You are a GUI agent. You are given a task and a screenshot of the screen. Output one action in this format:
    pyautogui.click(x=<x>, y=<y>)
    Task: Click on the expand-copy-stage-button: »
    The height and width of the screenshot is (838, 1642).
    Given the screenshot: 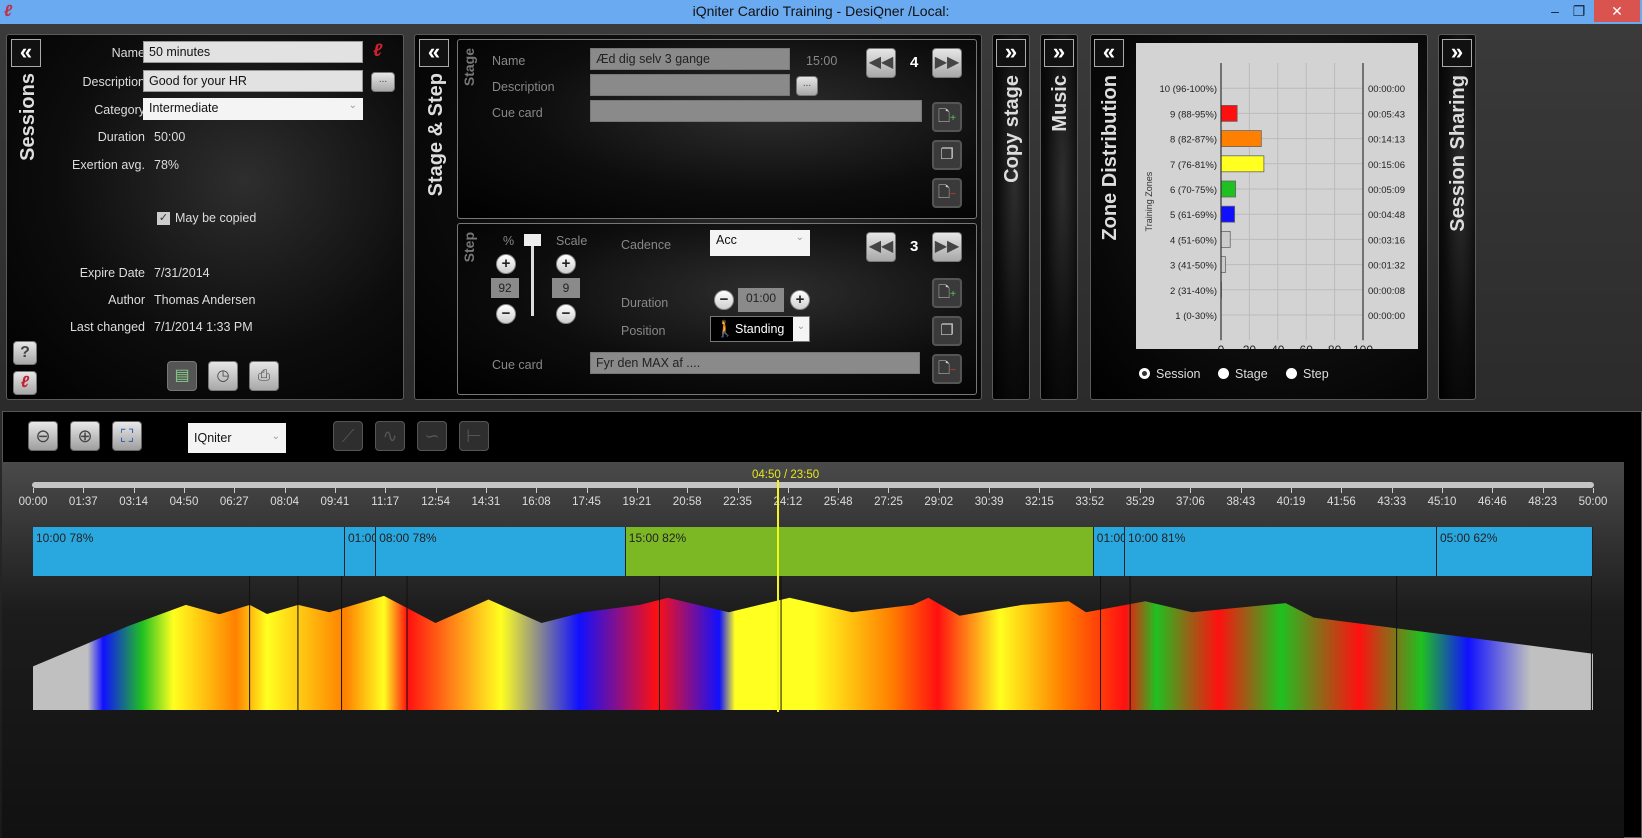 What is the action you would take?
    pyautogui.click(x=1011, y=53)
    